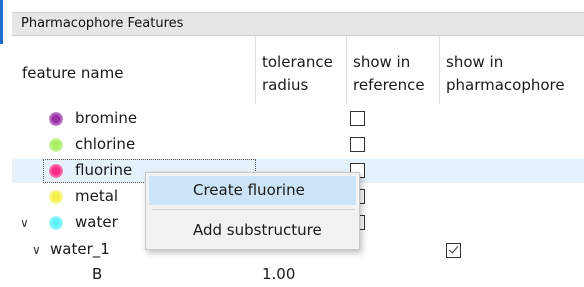 This screenshot has height=287, width=584. What do you see at coordinates (278, 274) in the screenshot?
I see `tolerance-value: 1.00` at bounding box center [278, 274].